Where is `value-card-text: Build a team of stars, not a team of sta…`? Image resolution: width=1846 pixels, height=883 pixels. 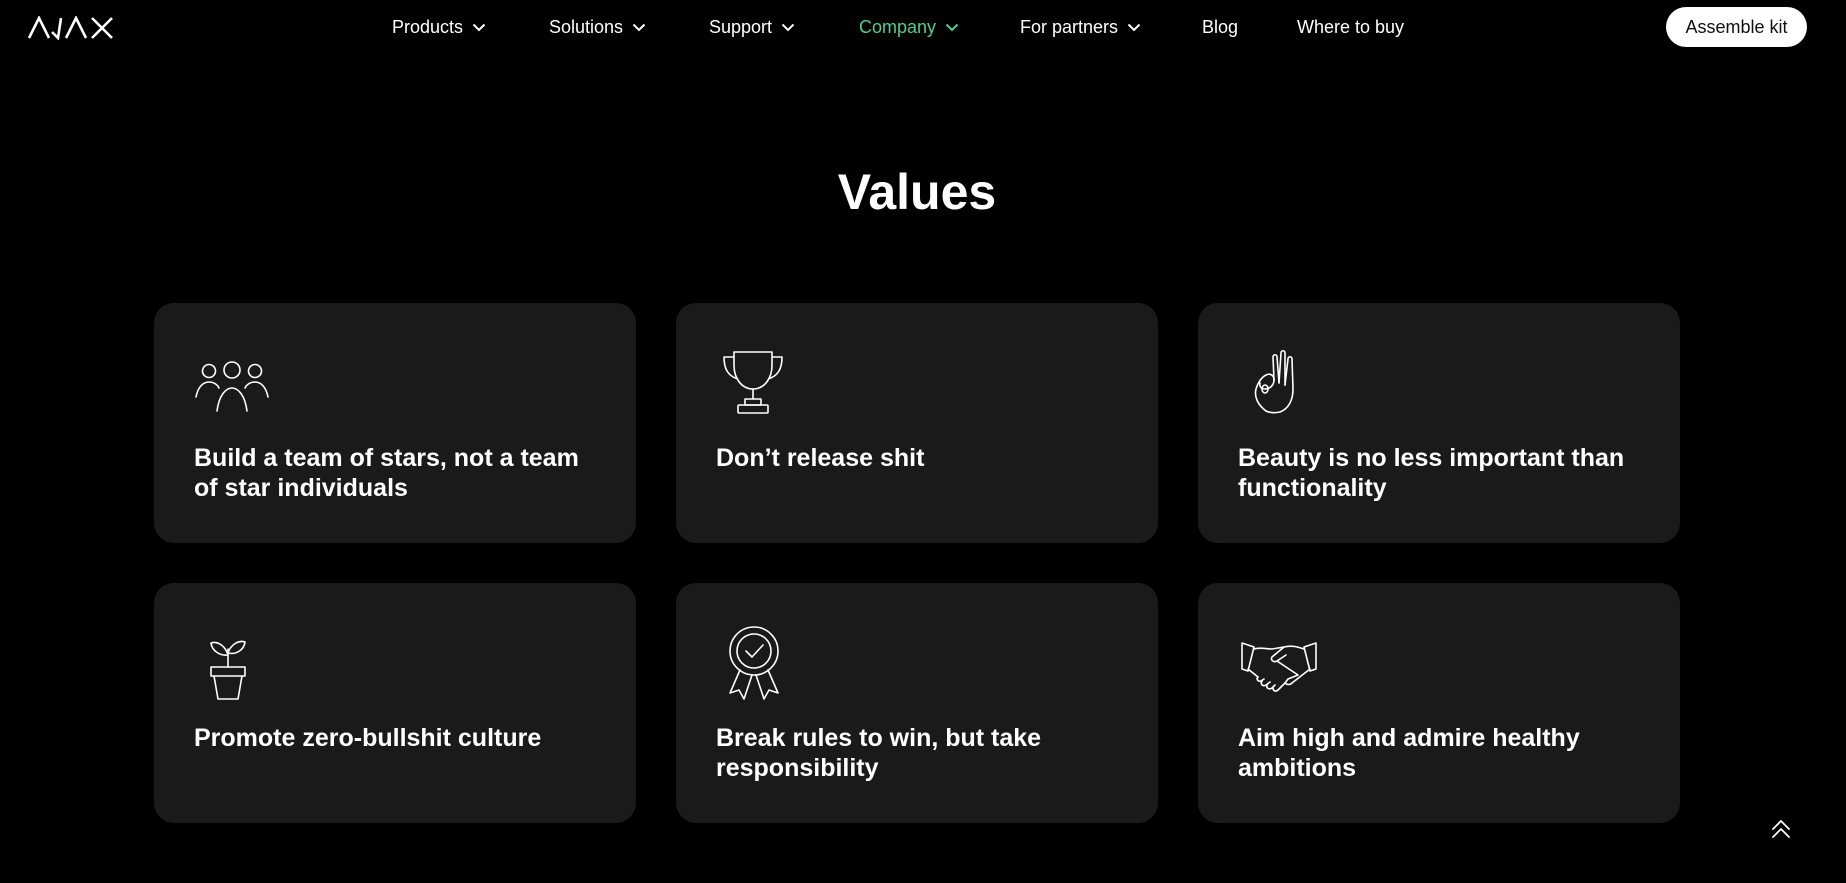
value-card-text: Build a team of stars, not a team of sta… is located at coordinates (386, 473).